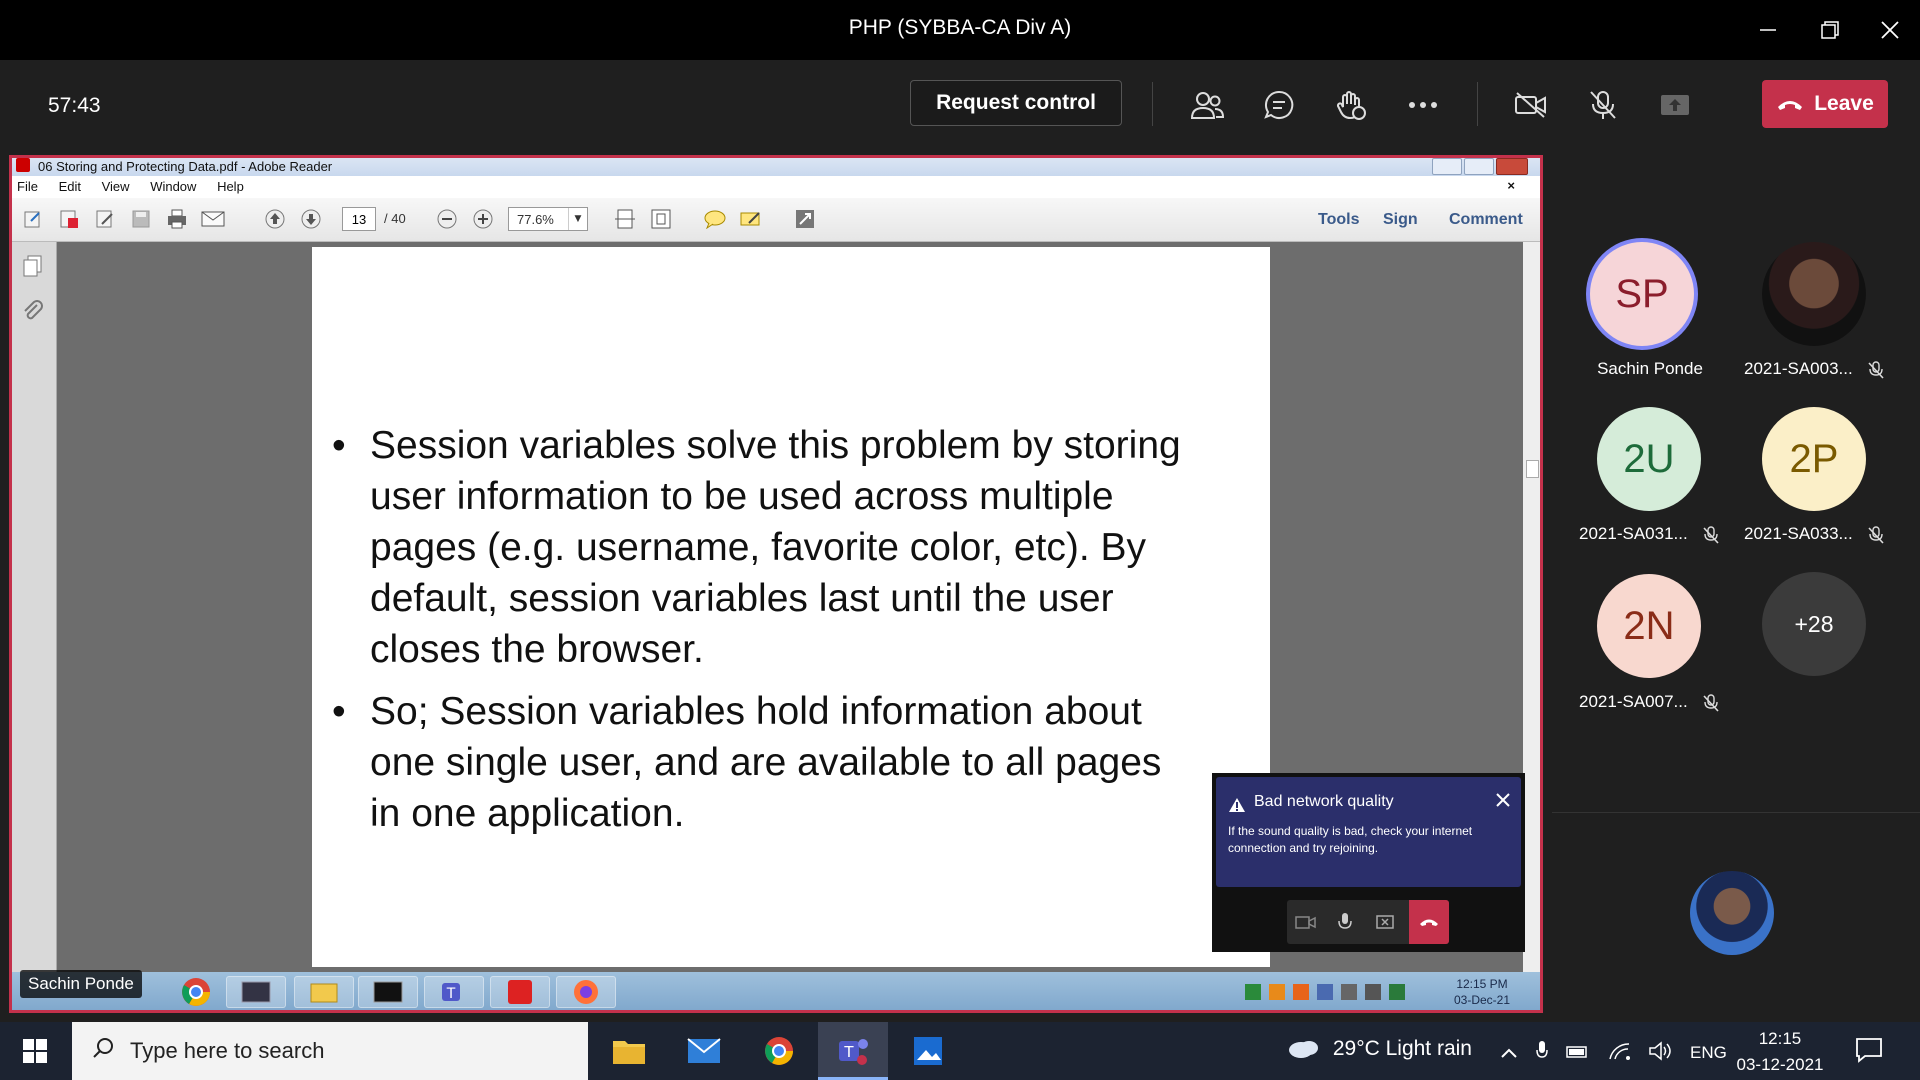  What do you see at coordinates (1814, 294) in the screenshot?
I see `avatar-photo-2021-SA003` at bounding box center [1814, 294].